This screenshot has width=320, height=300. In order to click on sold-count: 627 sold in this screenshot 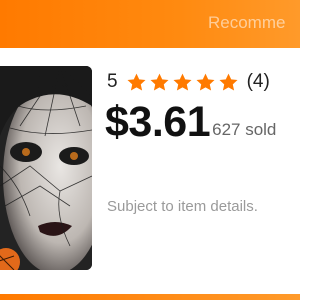, I will do `click(244, 129)`.